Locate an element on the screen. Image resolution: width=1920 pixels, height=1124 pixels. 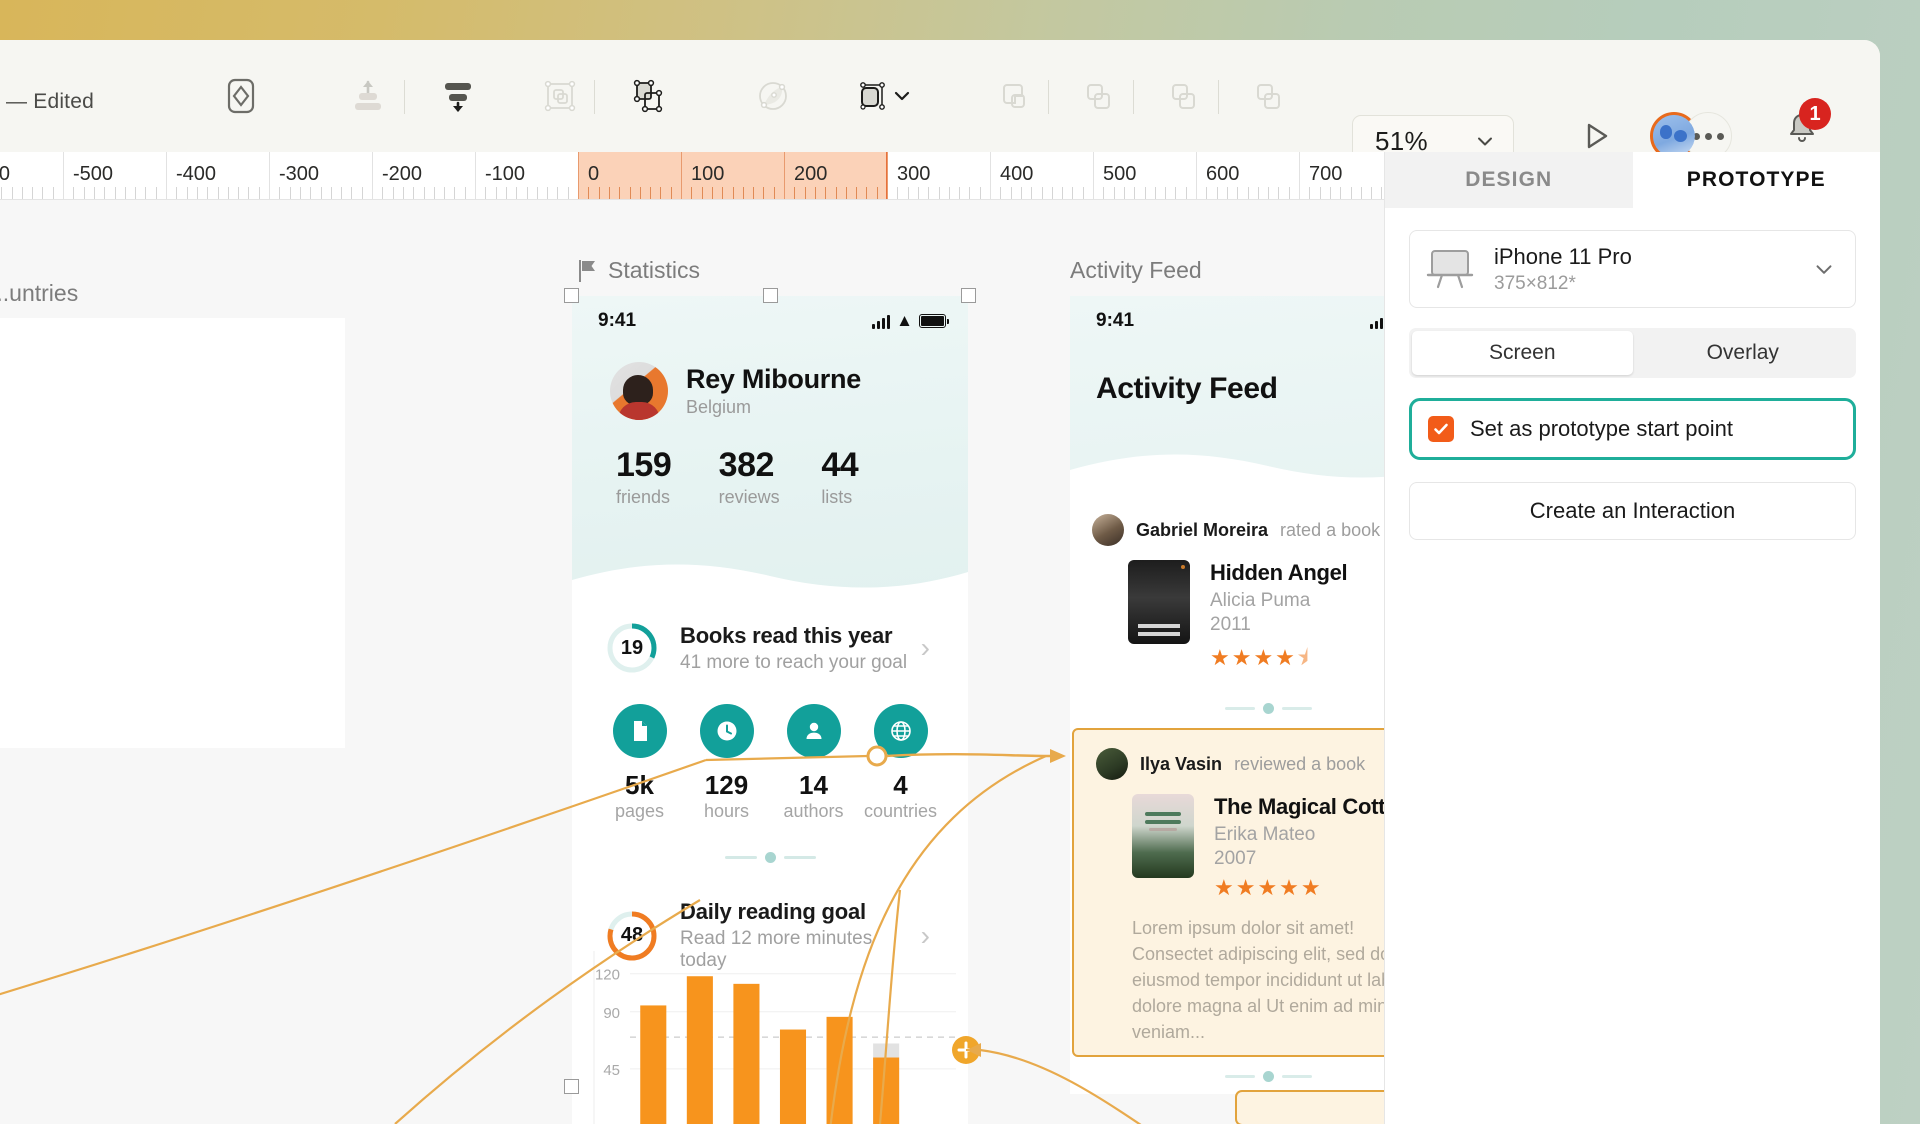
chart-y-tick-label: 120 is located at coordinates (607, 975).